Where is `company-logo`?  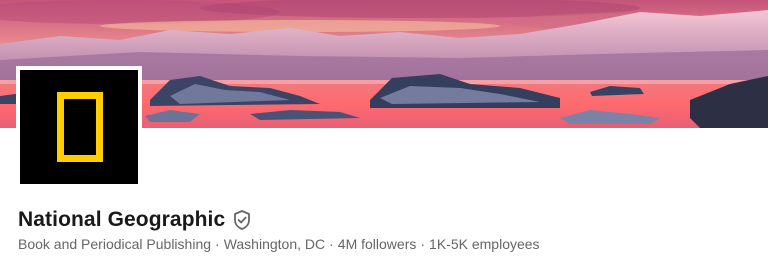
company-logo is located at coordinates (79, 127).